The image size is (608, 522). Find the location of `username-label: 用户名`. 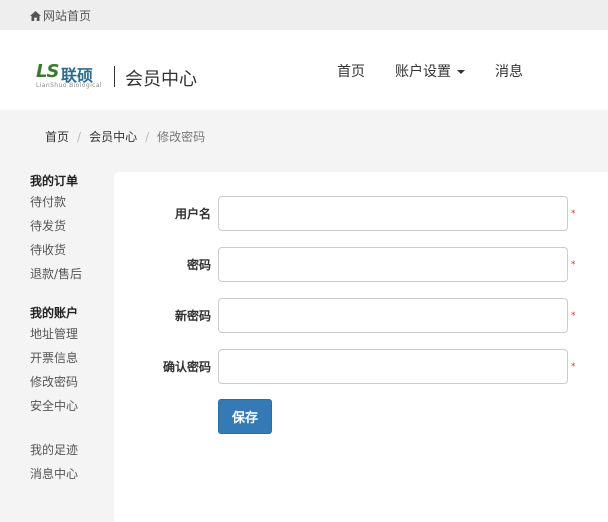

username-label: 用户名 is located at coordinates (192, 214).